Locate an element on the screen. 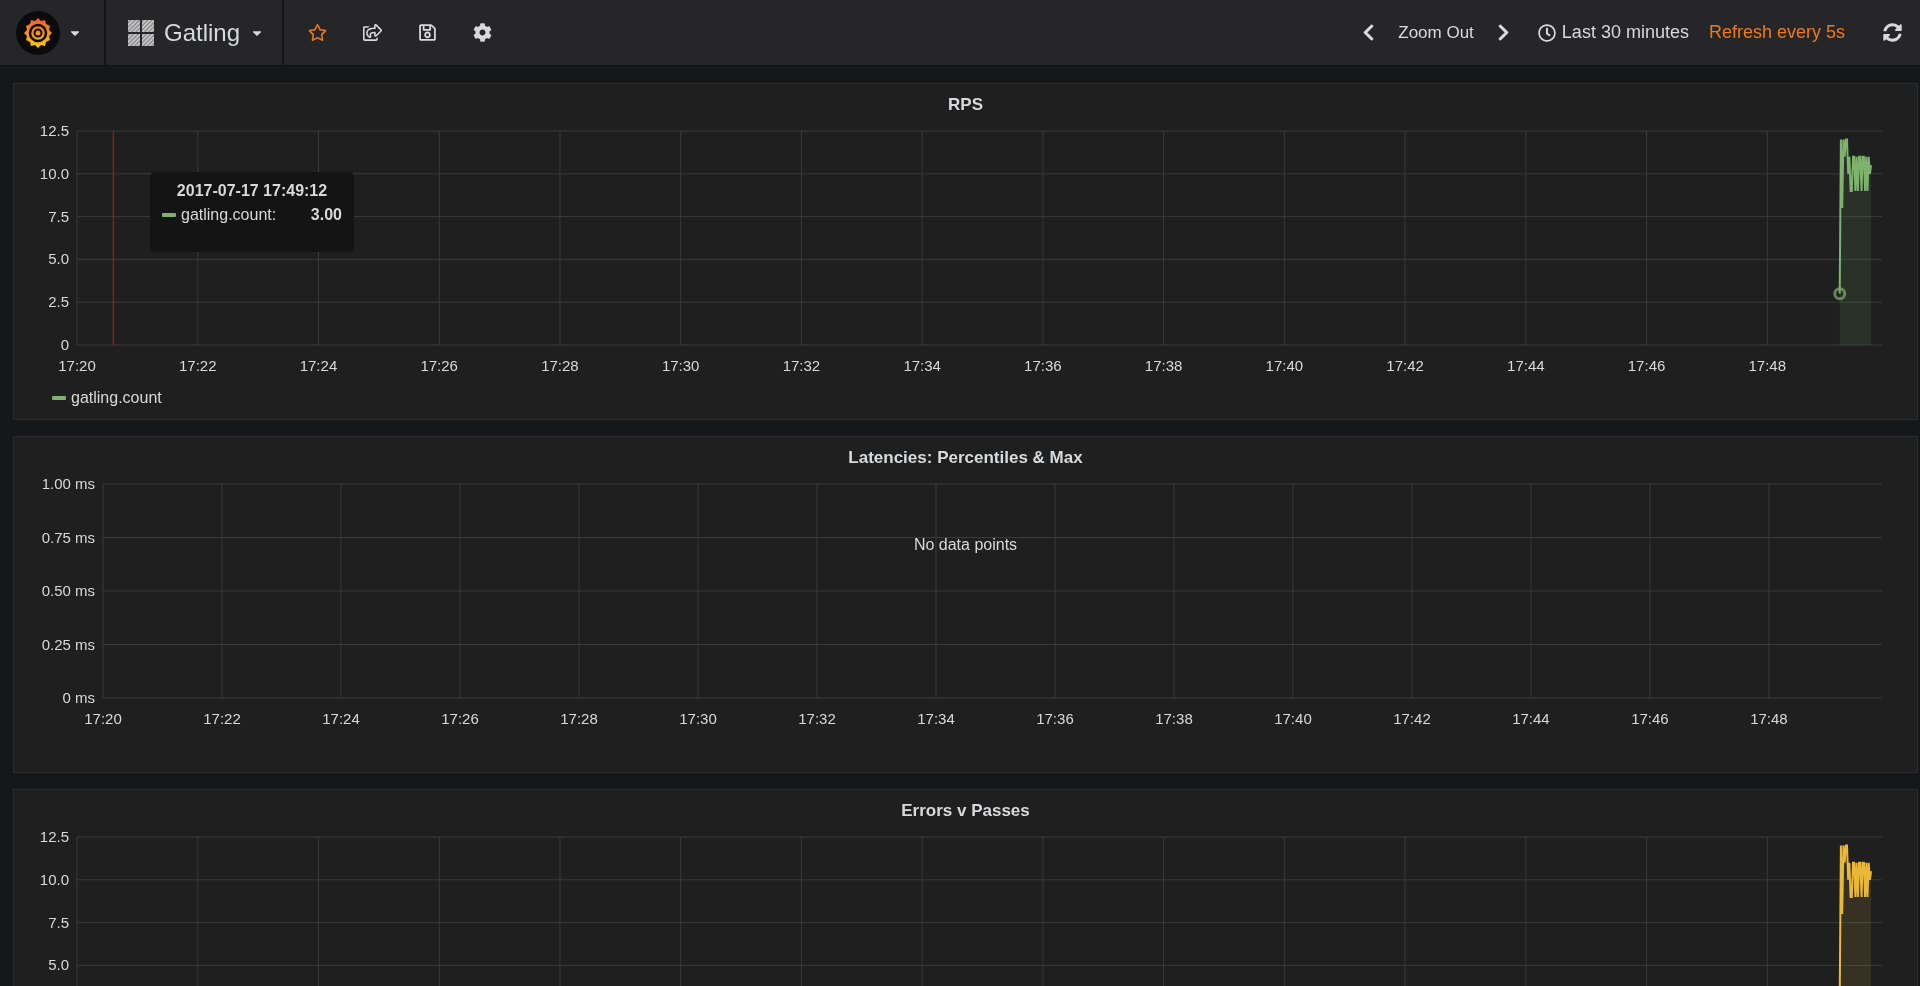 This screenshot has height=986, width=1920. legend-item: gatling.count is located at coordinates (107, 398).